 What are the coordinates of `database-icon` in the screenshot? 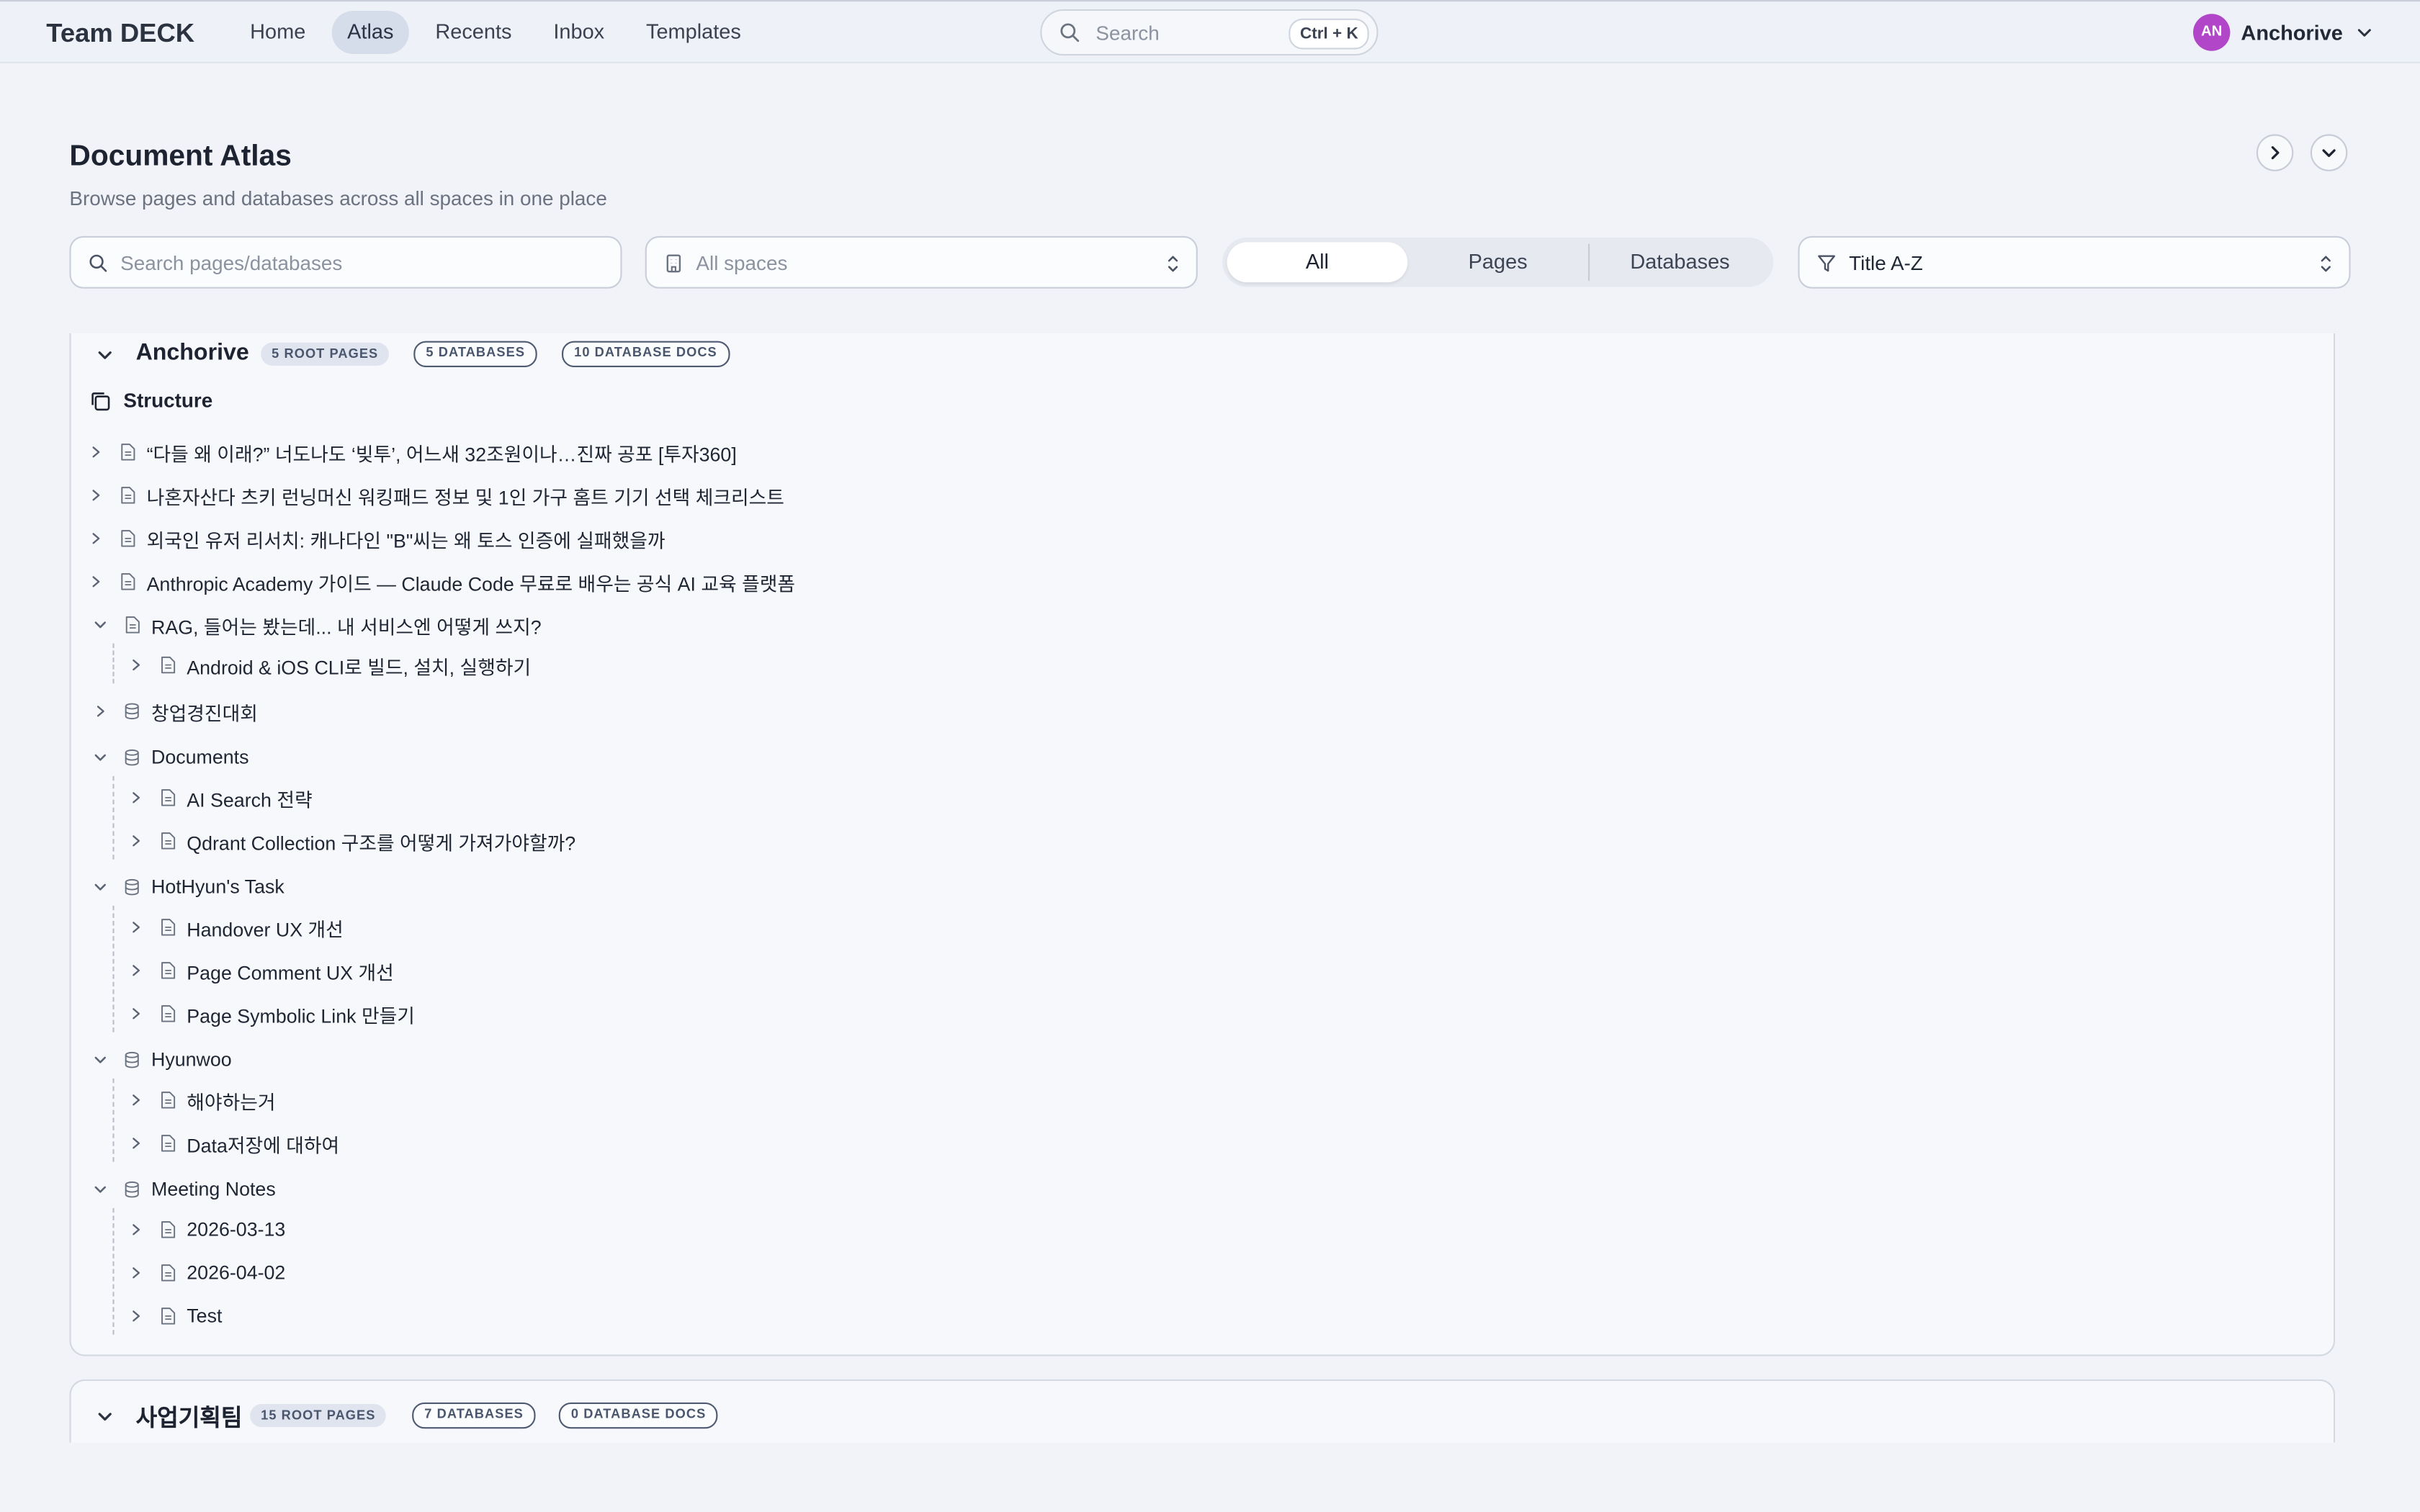 It's located at (132, 1189).